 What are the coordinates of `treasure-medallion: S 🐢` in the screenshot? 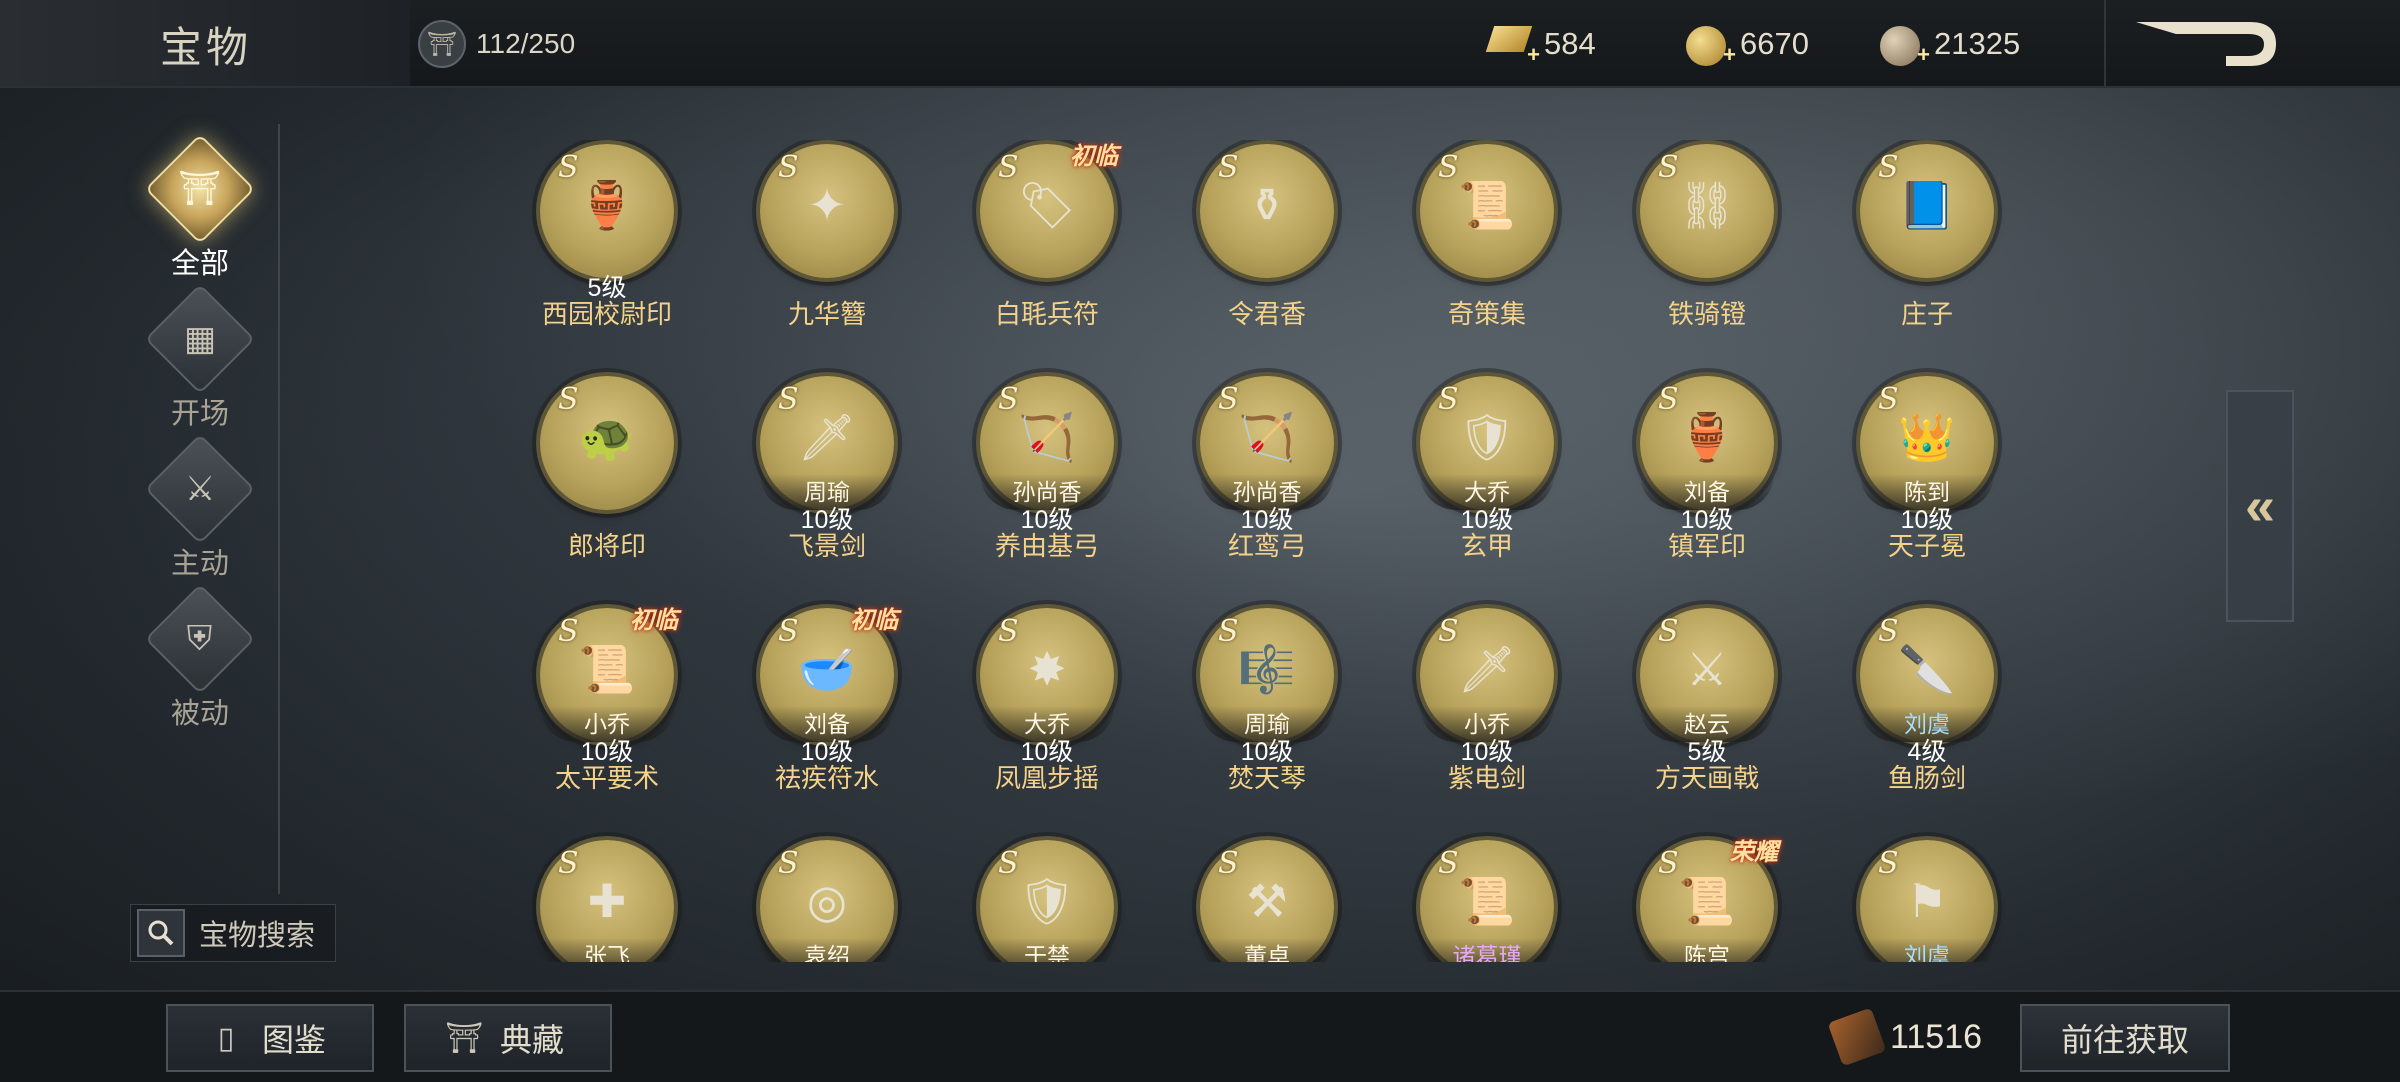 It's located at (607, 443).